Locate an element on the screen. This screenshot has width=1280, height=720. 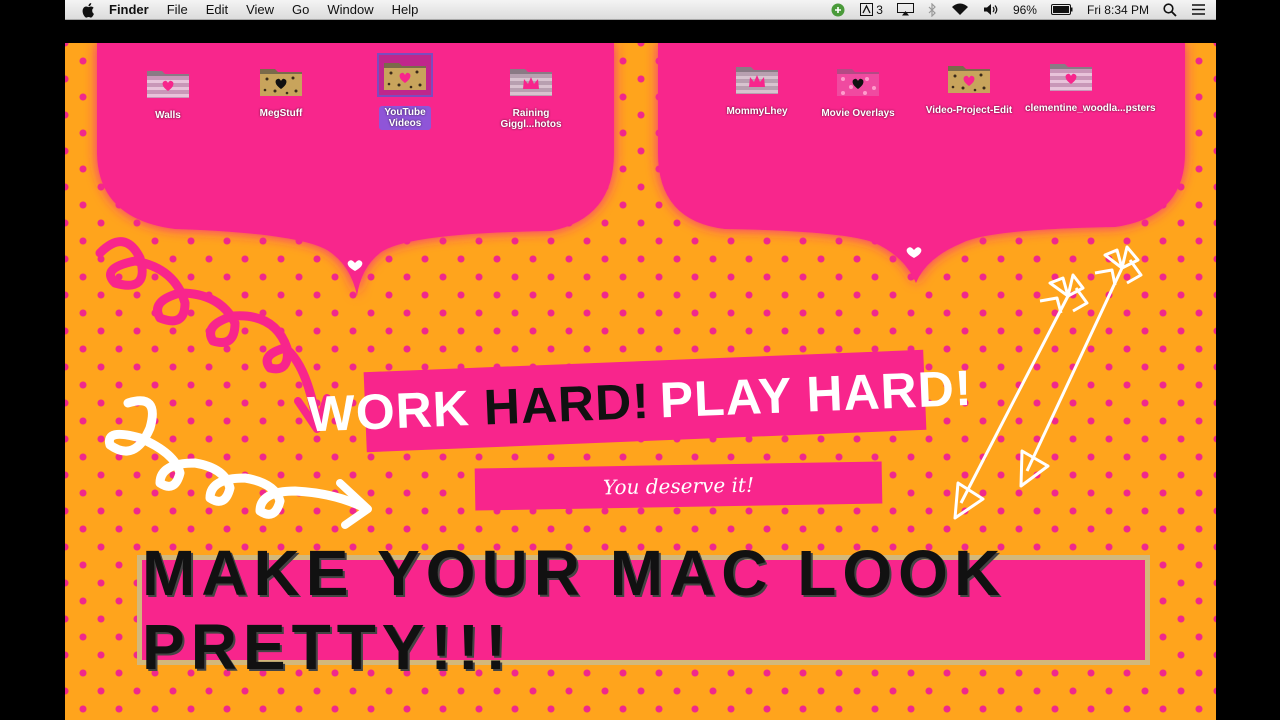
tagline-banner: You deserve it! is located at coordinates (678, 486).